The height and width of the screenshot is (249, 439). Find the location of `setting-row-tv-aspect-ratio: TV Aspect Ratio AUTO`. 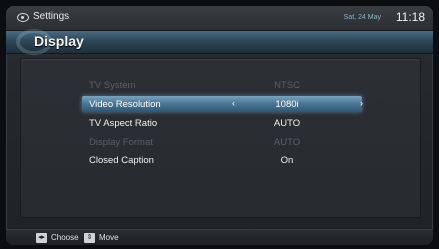

setting-row-tv-aspect-ratio: TV Aspect Ratio AUTO is located at coordinates (222, 123).